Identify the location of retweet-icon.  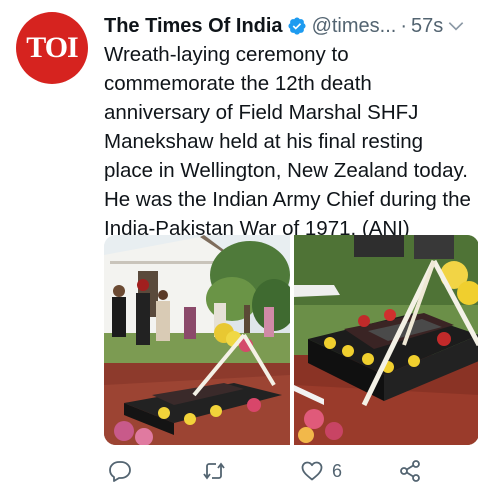
(214, 471).